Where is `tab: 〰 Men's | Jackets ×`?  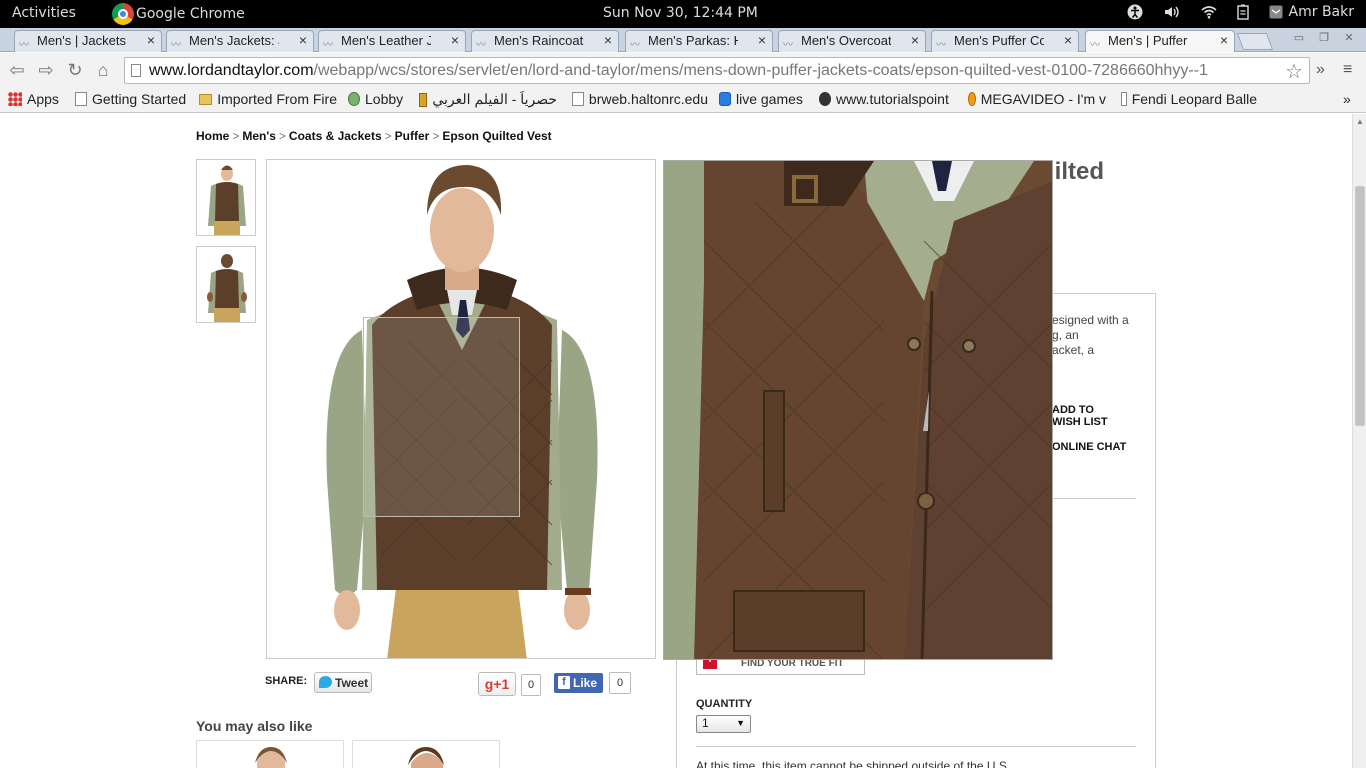 tab: 〰 Men's | Jackets × is located at coordinates (88, 41).